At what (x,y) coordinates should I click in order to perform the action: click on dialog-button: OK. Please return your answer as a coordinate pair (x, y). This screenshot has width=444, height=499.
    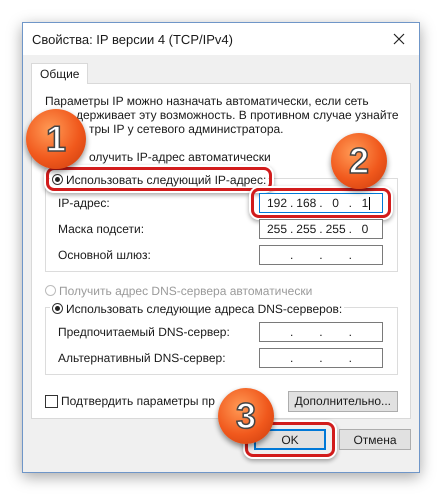
    Looking at the image, I should click on (290, 439).